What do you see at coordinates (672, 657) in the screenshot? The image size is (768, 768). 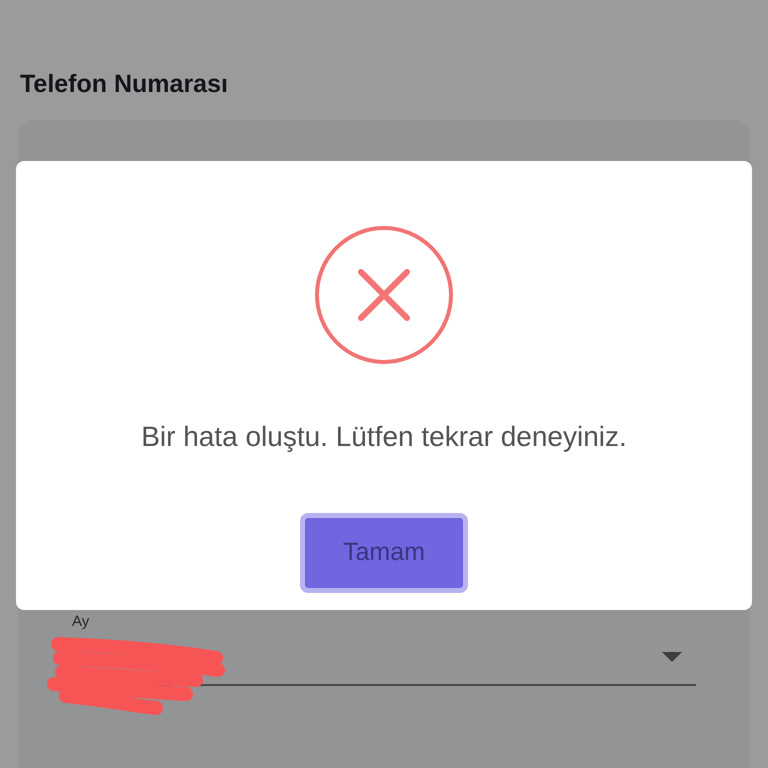 I see `dropdown-caret-icon` at bounding box center [672, 657].